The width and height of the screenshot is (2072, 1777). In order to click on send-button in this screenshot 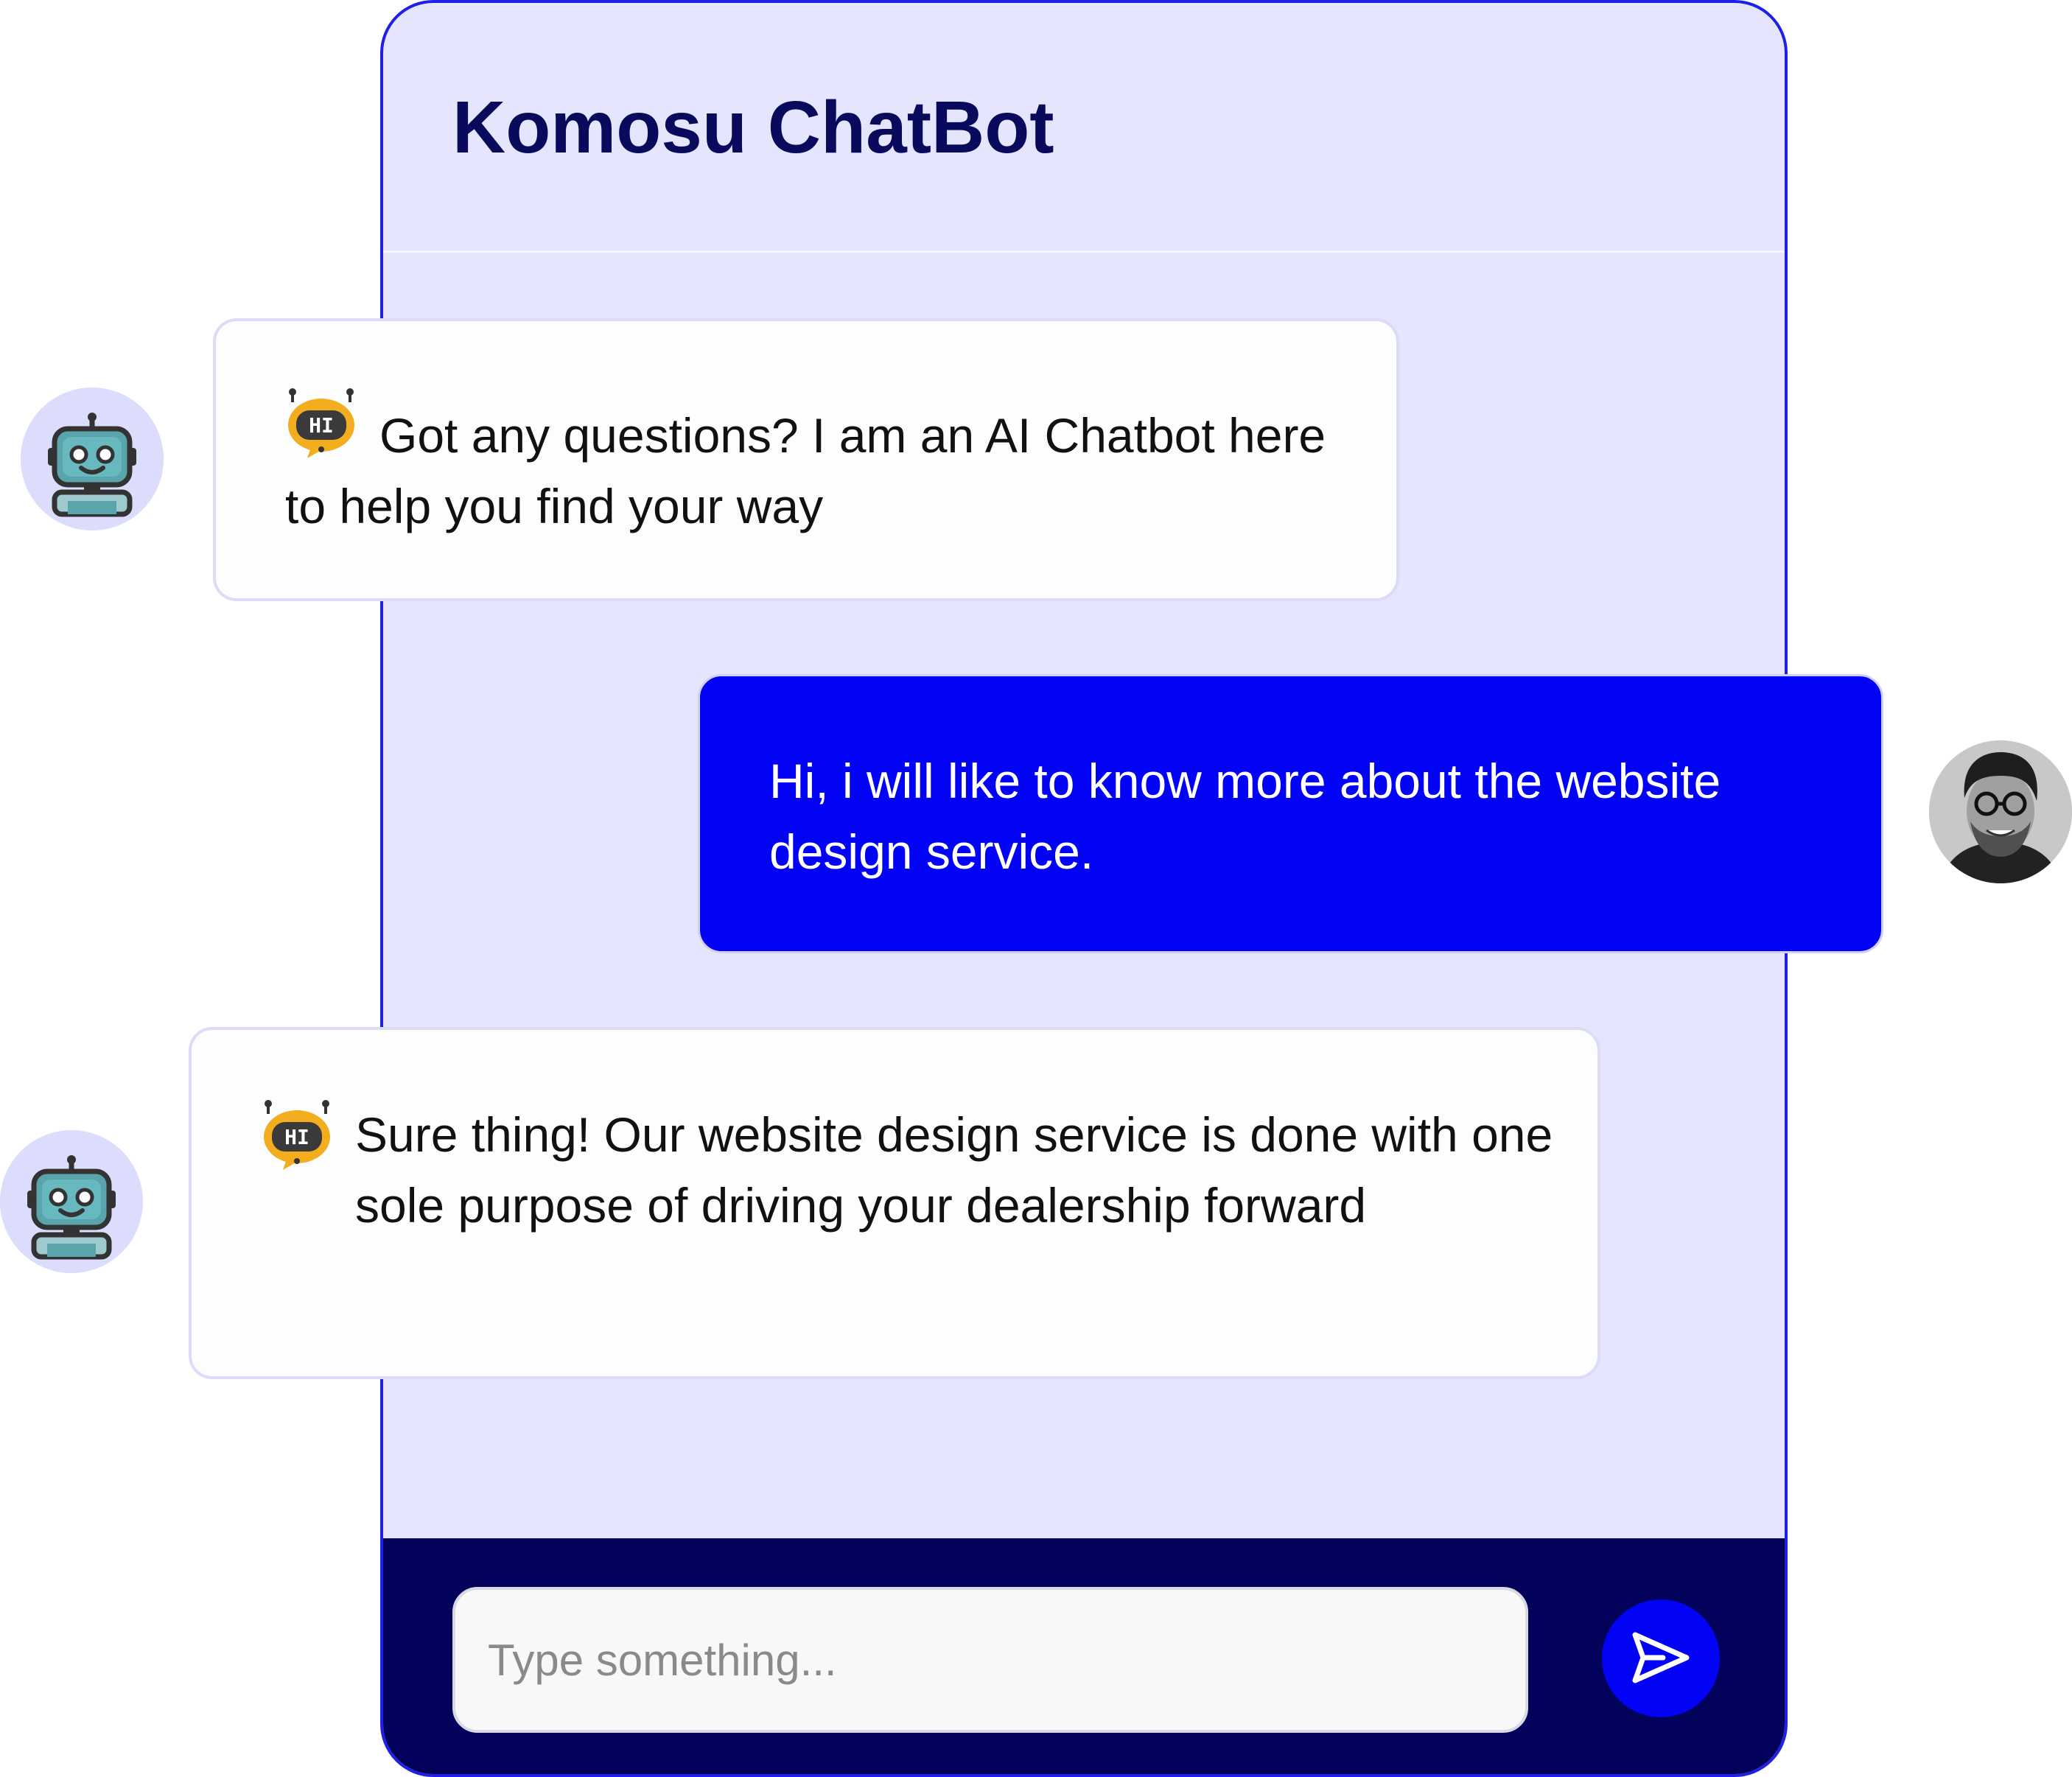, I will do `click(1661, 1658)`.